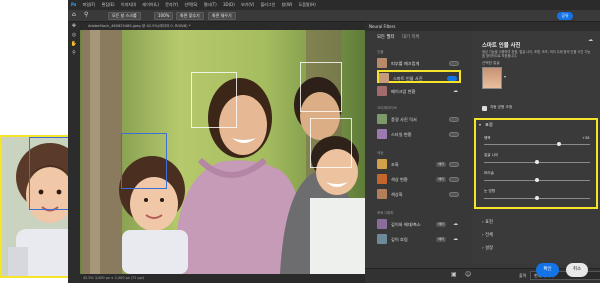 This screenshot has width=600, height=283. What do you see at coordinates (222, 278) in the screenshot?
I see `status-bar: 42.5% 3,000 px × 2,000 px (72 ppi)` at bounding box center [222, 278].